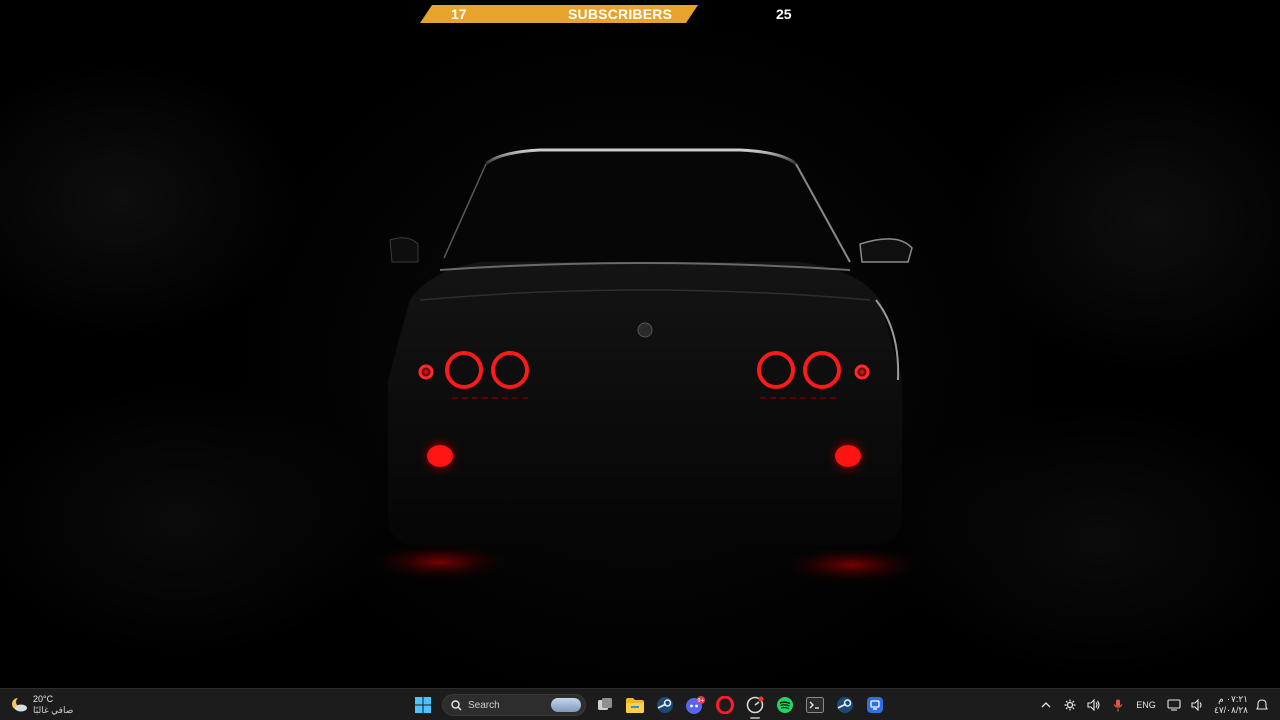  Describe the element at coordinates (815, 705) in the screenshot. I see `terminal-icon` at that location.